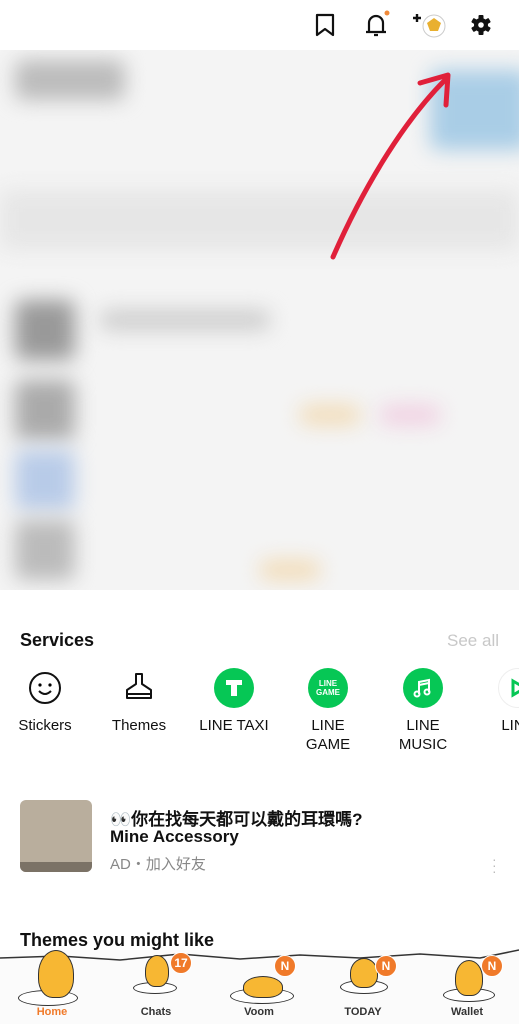 Image resolution: width=519 pixels, height=1024 pixels. I want to click on service-line-music: LINE MUSIC, so click(423, 711).